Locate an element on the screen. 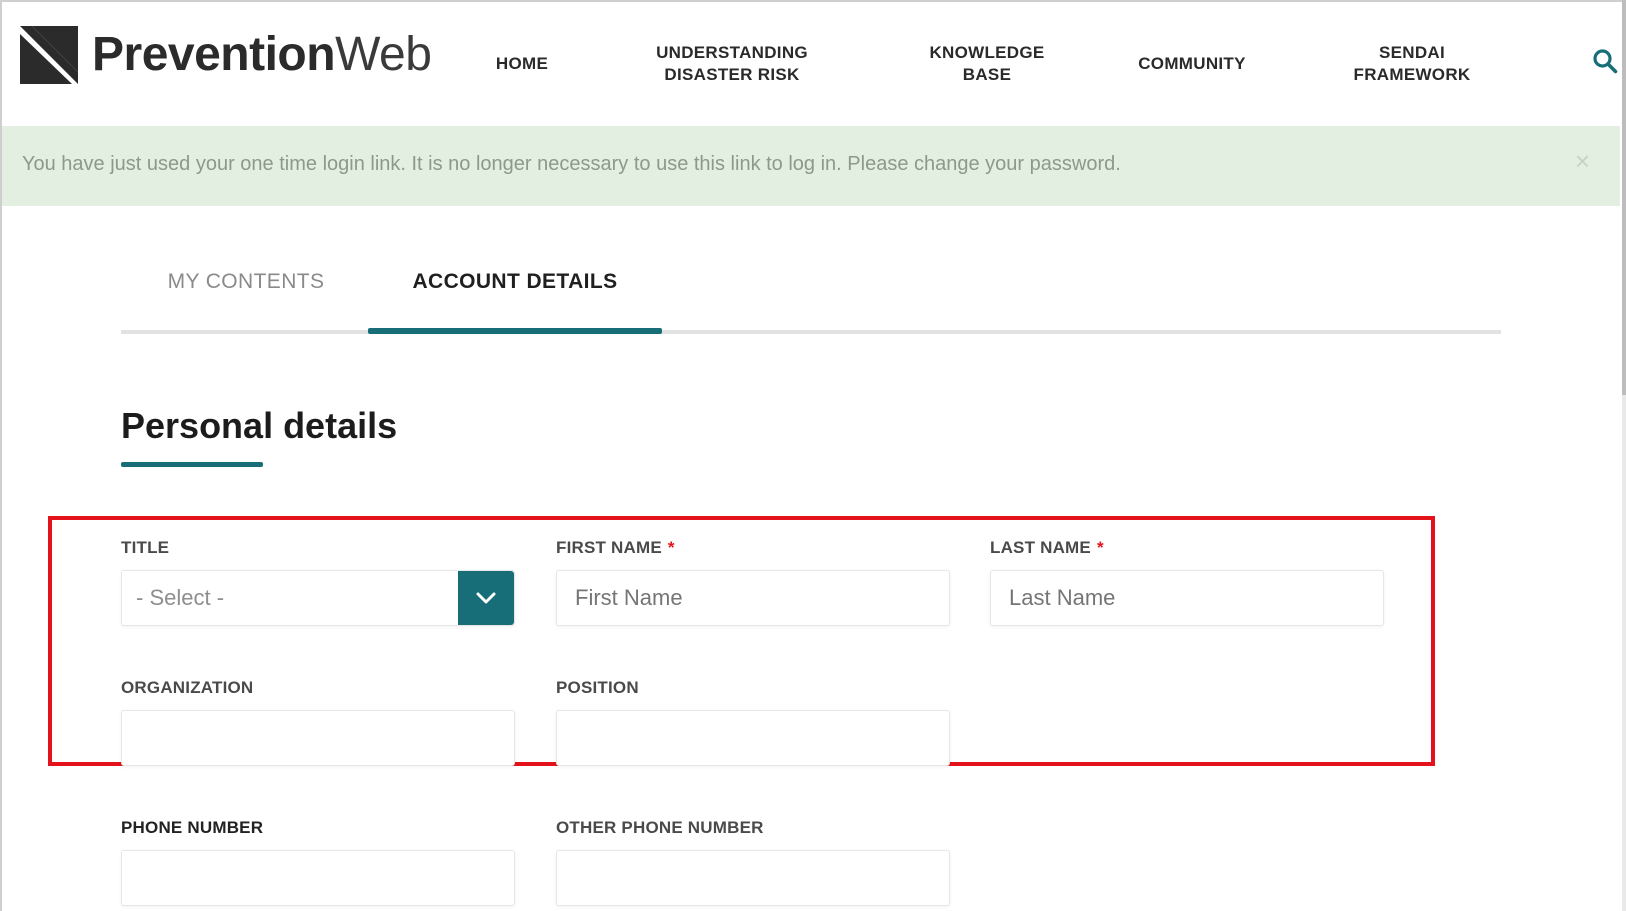  nav-sendai-label-line2: FRAMEWORK is located at coordinates (1412, 74).